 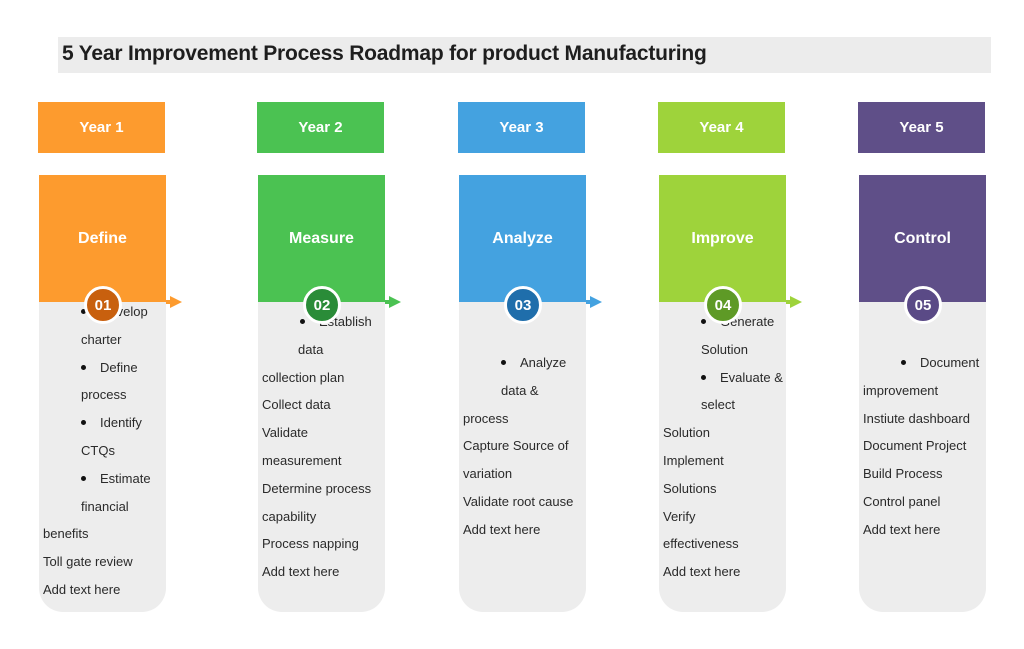 What do you see at coordinates (317, 488) in the screenshot?
I see `task-text: Determine process` at bounding box center [317, 488].